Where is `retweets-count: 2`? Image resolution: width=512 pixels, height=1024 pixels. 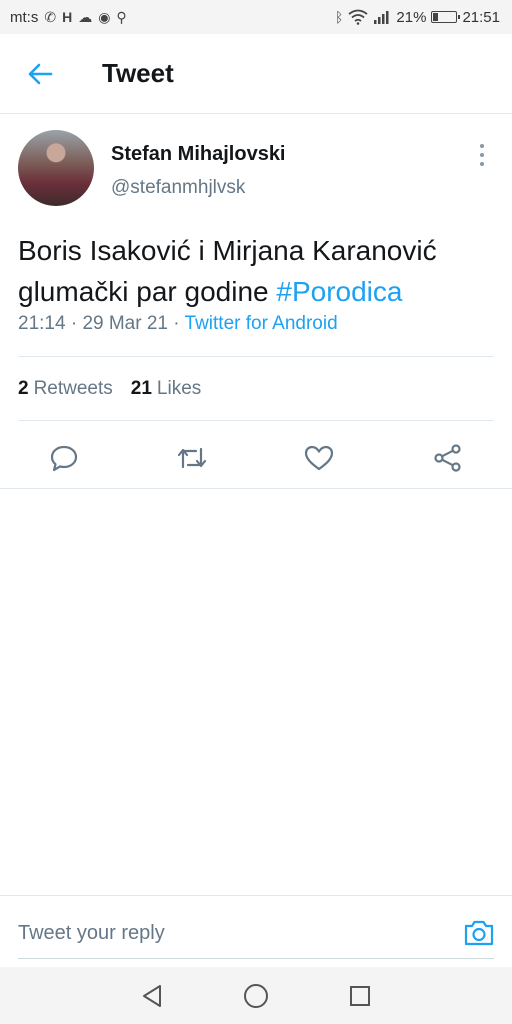 retweets-count: 2 is located at coordinates (23, 388).